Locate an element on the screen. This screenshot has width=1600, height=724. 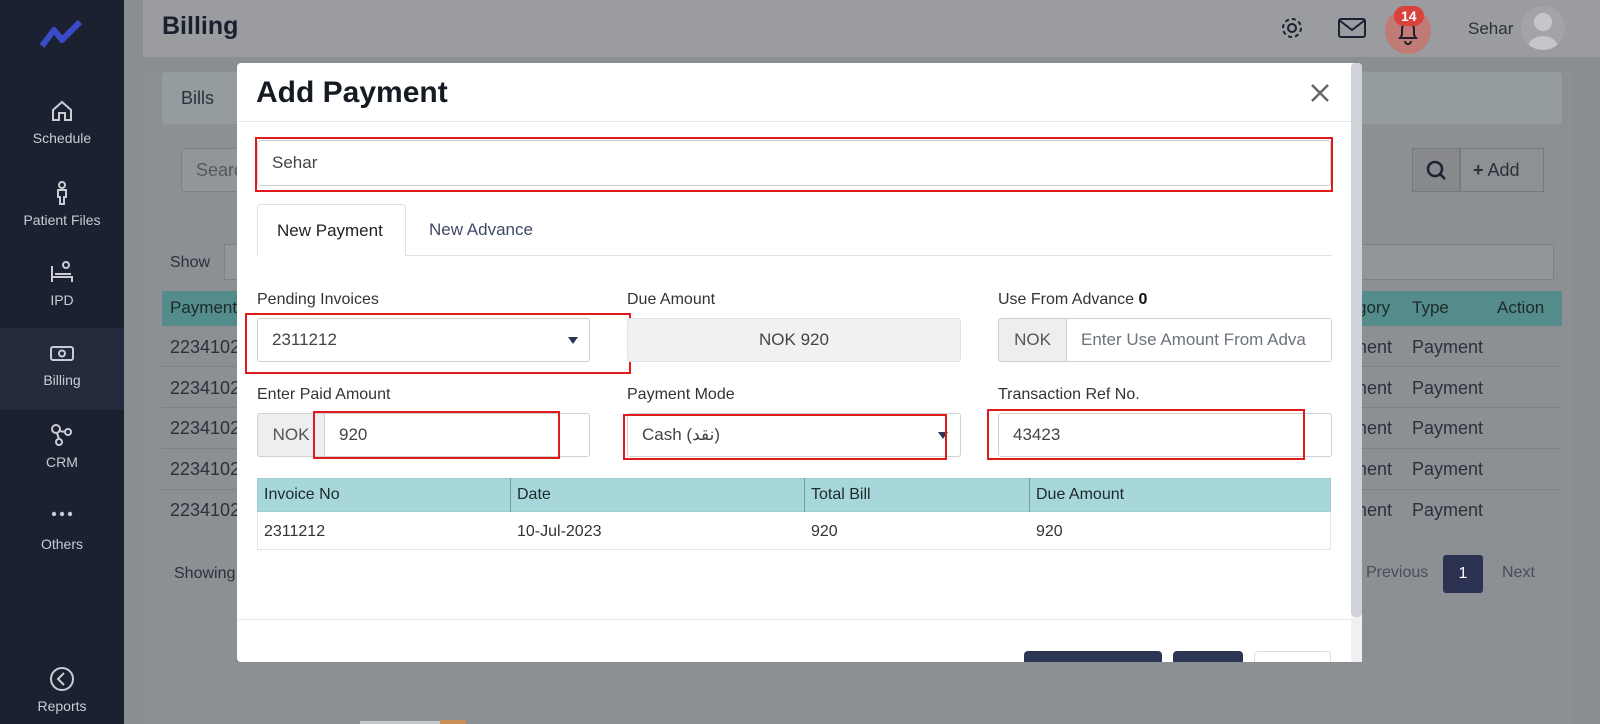
background-column-header: Type is located at coordinates (1430, 307).